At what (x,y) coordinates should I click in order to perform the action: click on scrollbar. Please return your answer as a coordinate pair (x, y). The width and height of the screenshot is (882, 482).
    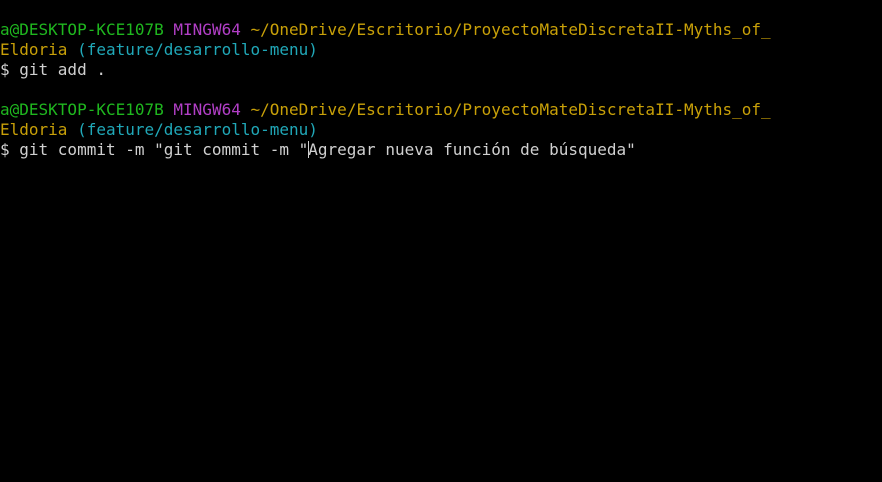
    Looking at the image, I should click on (878, 241).